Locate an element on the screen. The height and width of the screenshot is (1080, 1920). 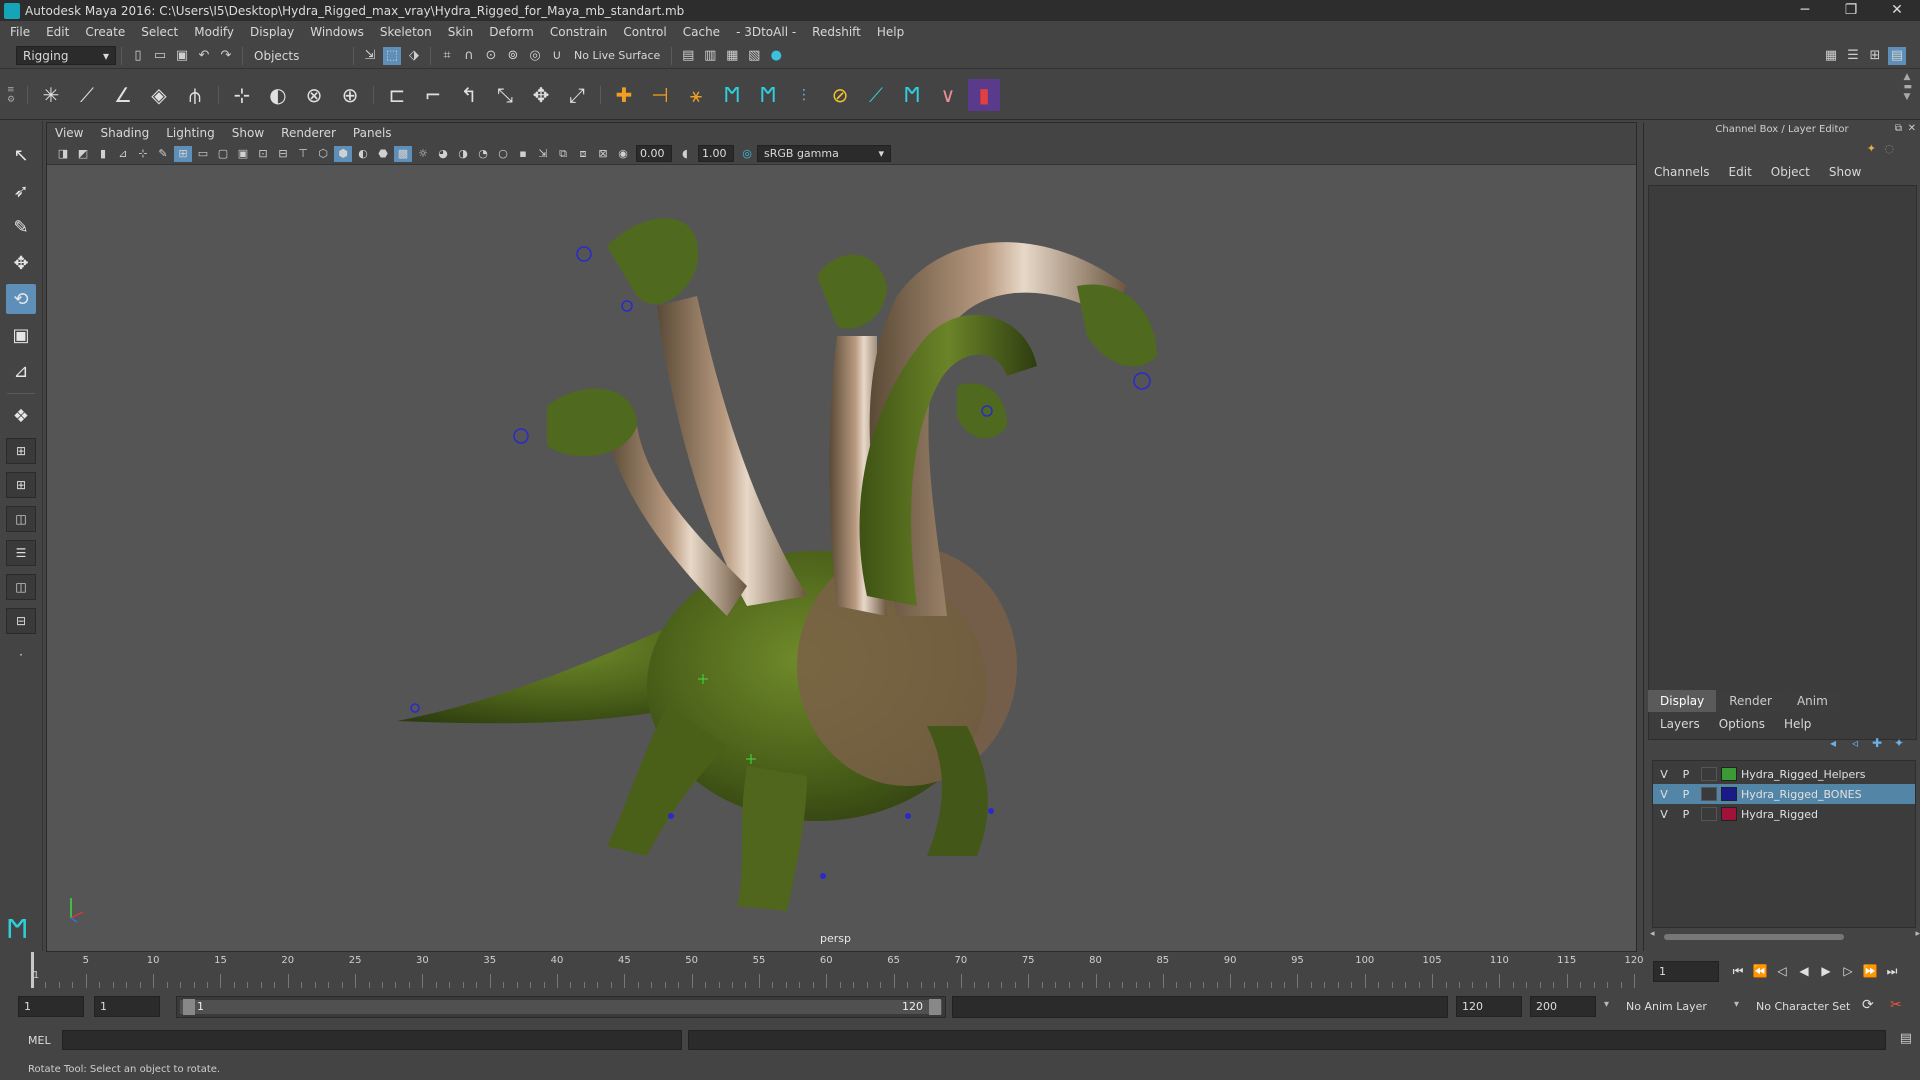
step-forward-key-icon: ⏩ is located at coordinates (1870, 971).